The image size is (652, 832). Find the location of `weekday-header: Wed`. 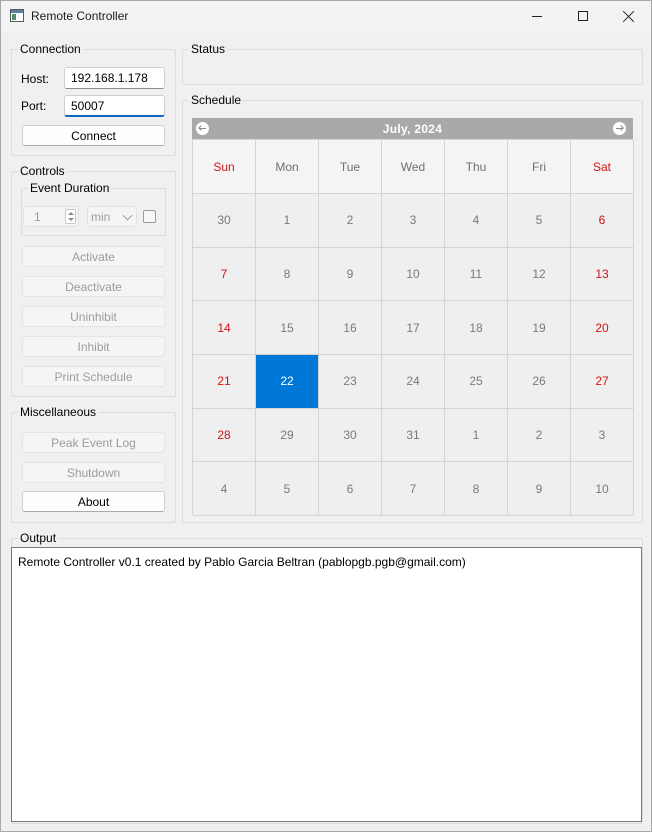

weekday-header: Wed is located at coordinates (413, 167).